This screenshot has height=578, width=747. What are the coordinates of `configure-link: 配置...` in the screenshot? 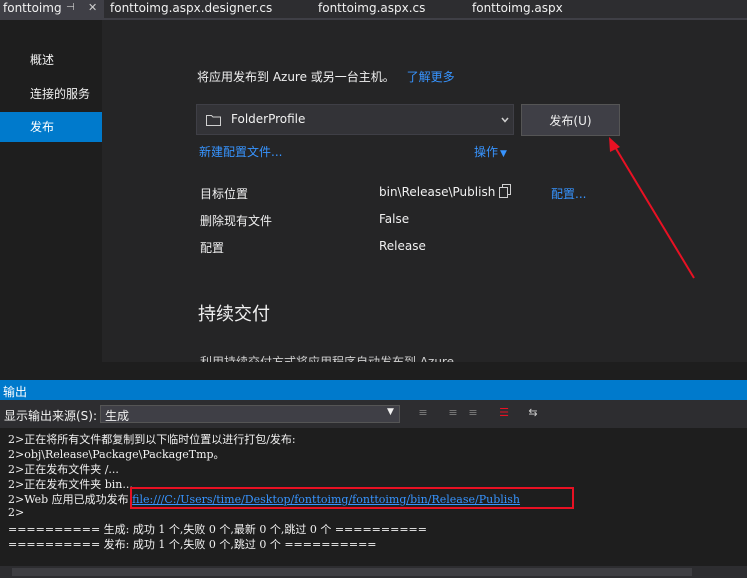 It's located at (568, 193).